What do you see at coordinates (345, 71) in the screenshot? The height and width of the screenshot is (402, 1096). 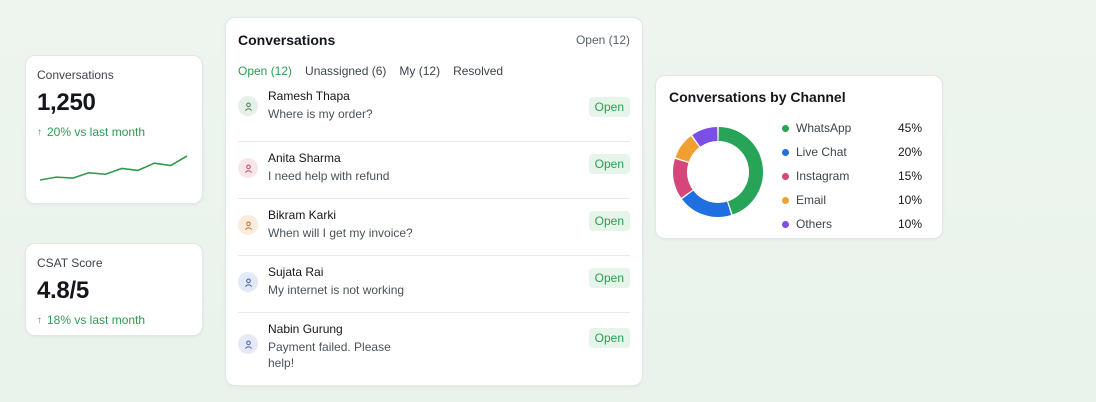 I see `tab-unassigned: Unassigned (6)` at bounding box center [345, 71].